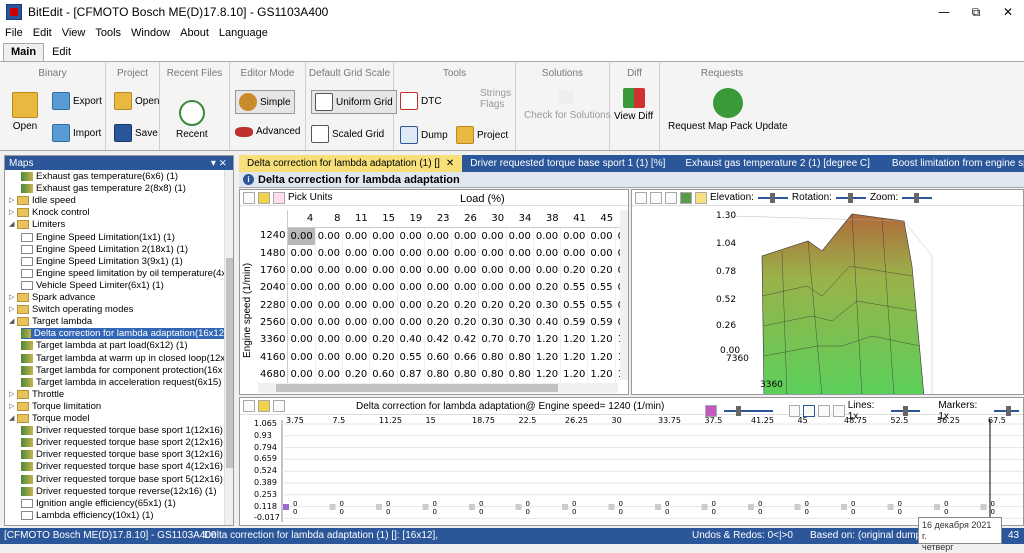 The image size is (1024, 553). I want to click on scaled-grid-button: Scaled Grid, so click(347, 134).